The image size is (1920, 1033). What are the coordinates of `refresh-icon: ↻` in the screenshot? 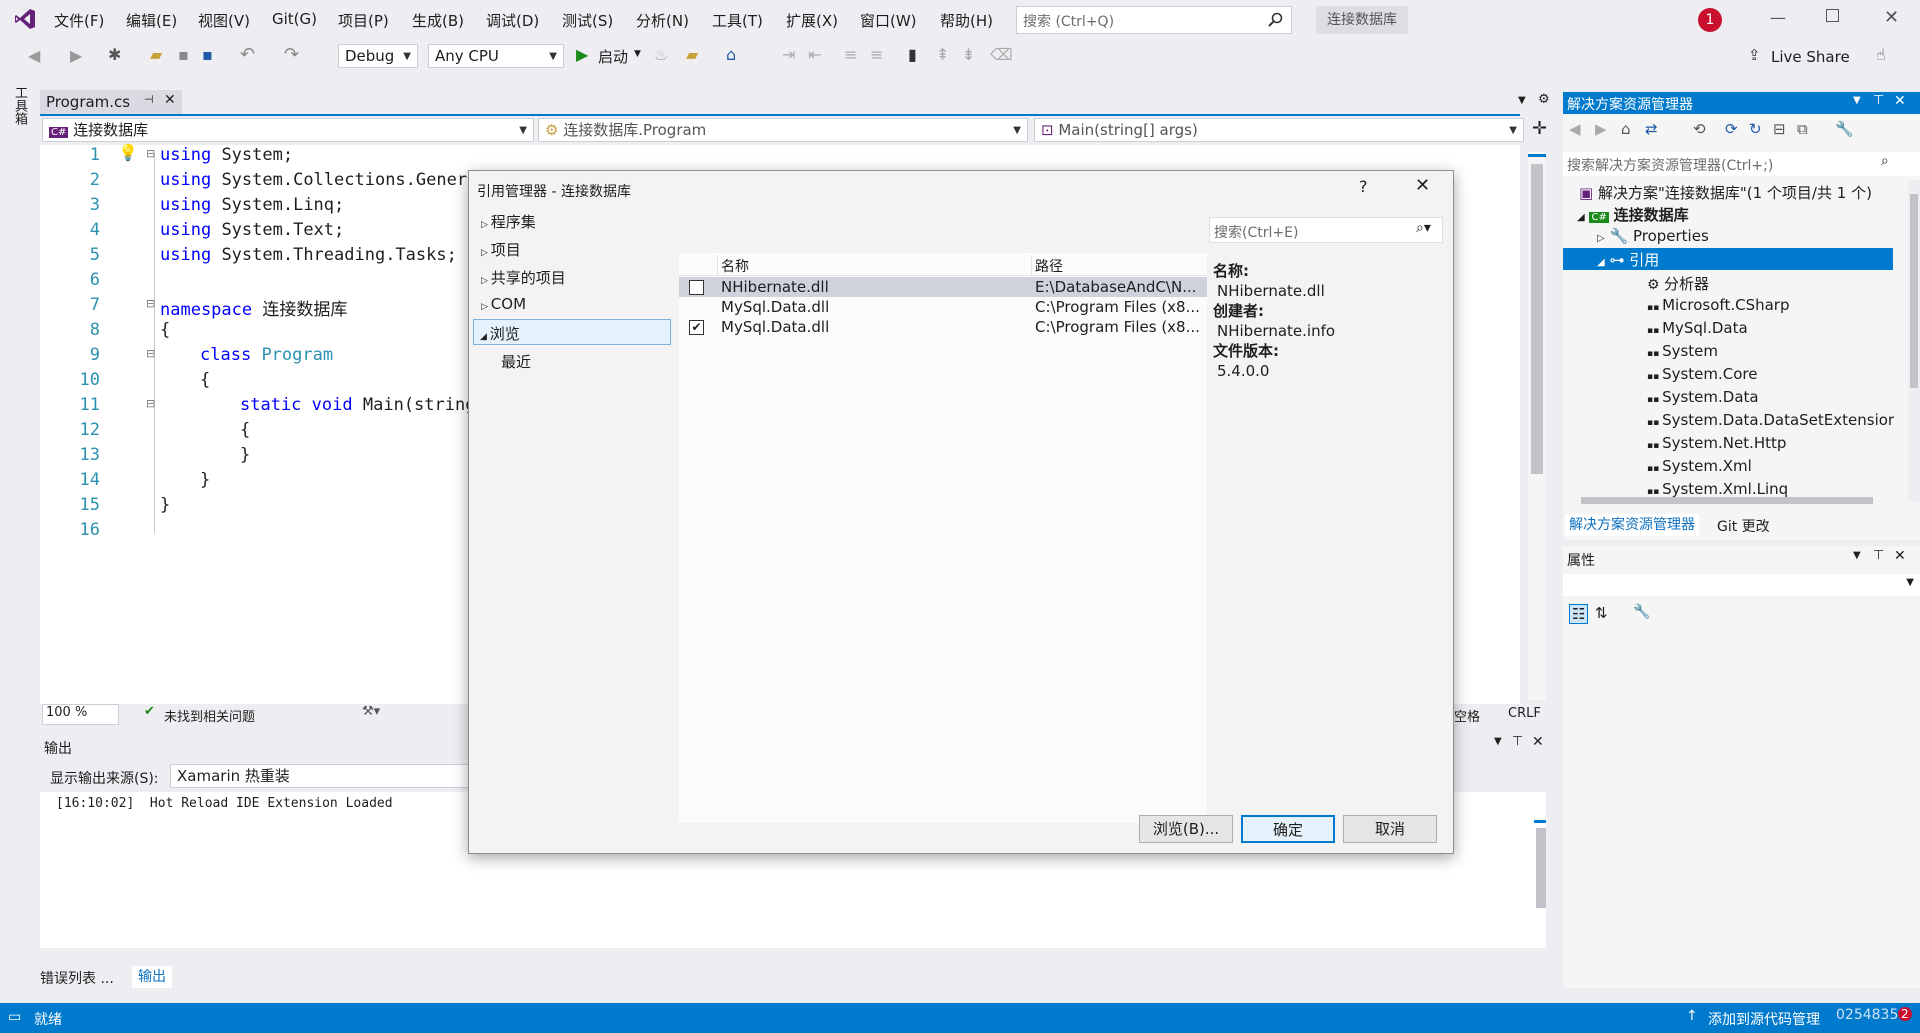 It's located at (1755, 129).